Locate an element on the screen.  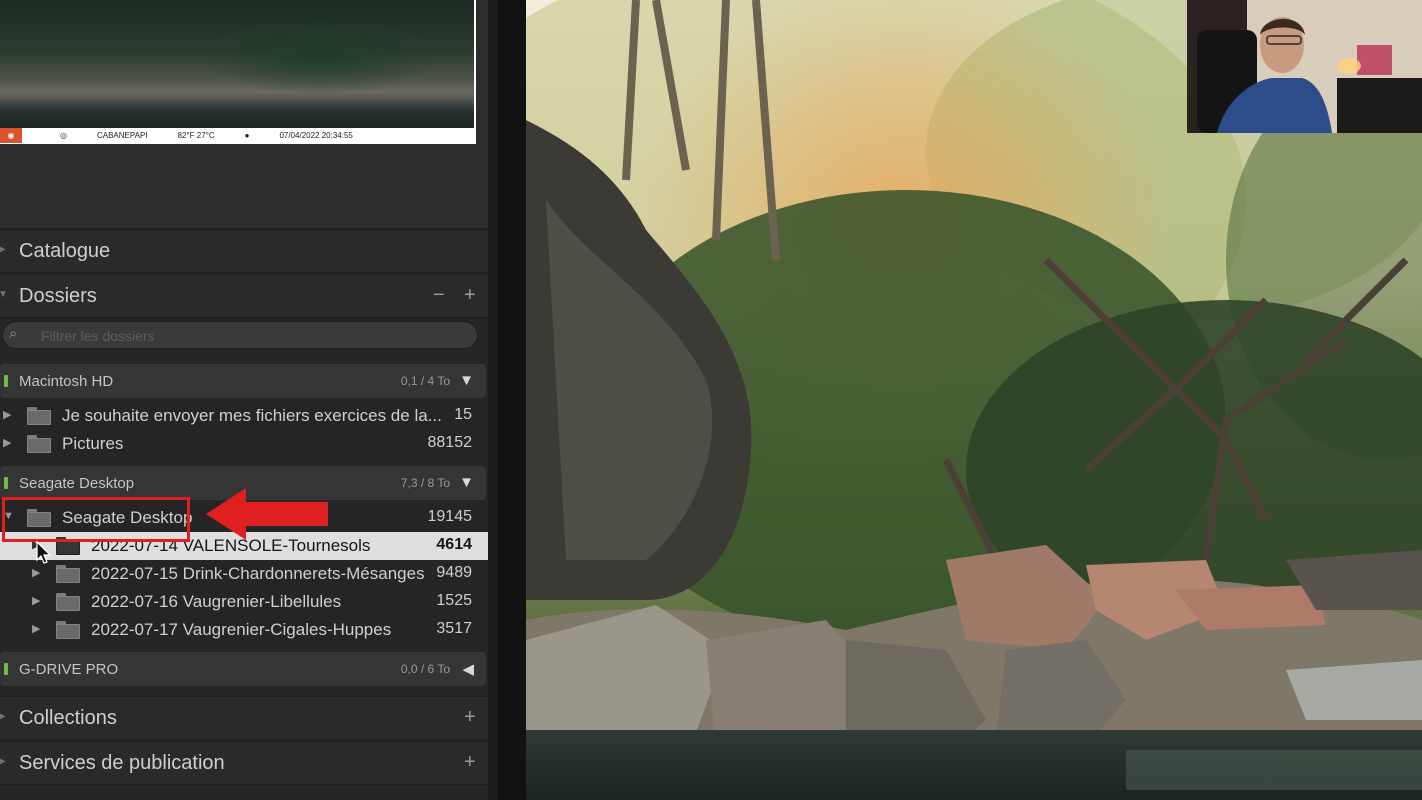
volume-name: G-DRIVE PRO is located at coordinates (69, 669).